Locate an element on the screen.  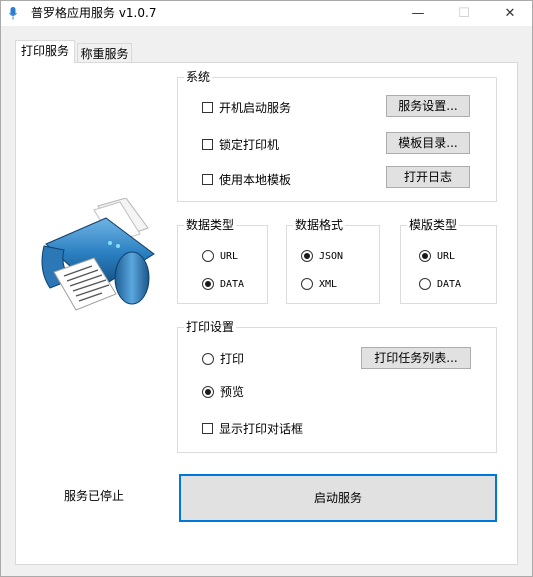
checkbox-label: 显示打印对话框 is located at coordinates (261, 429).